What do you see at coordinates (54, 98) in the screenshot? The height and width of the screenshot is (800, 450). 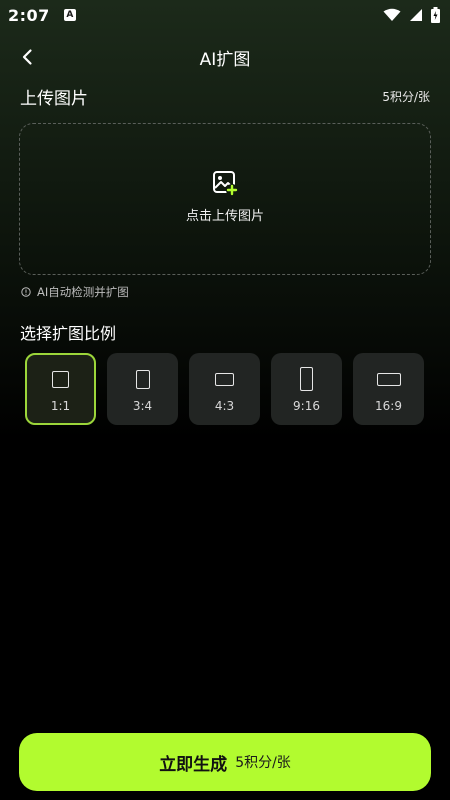 I see `upload-section-title: 上传图片` at bounding box center [54, 98].